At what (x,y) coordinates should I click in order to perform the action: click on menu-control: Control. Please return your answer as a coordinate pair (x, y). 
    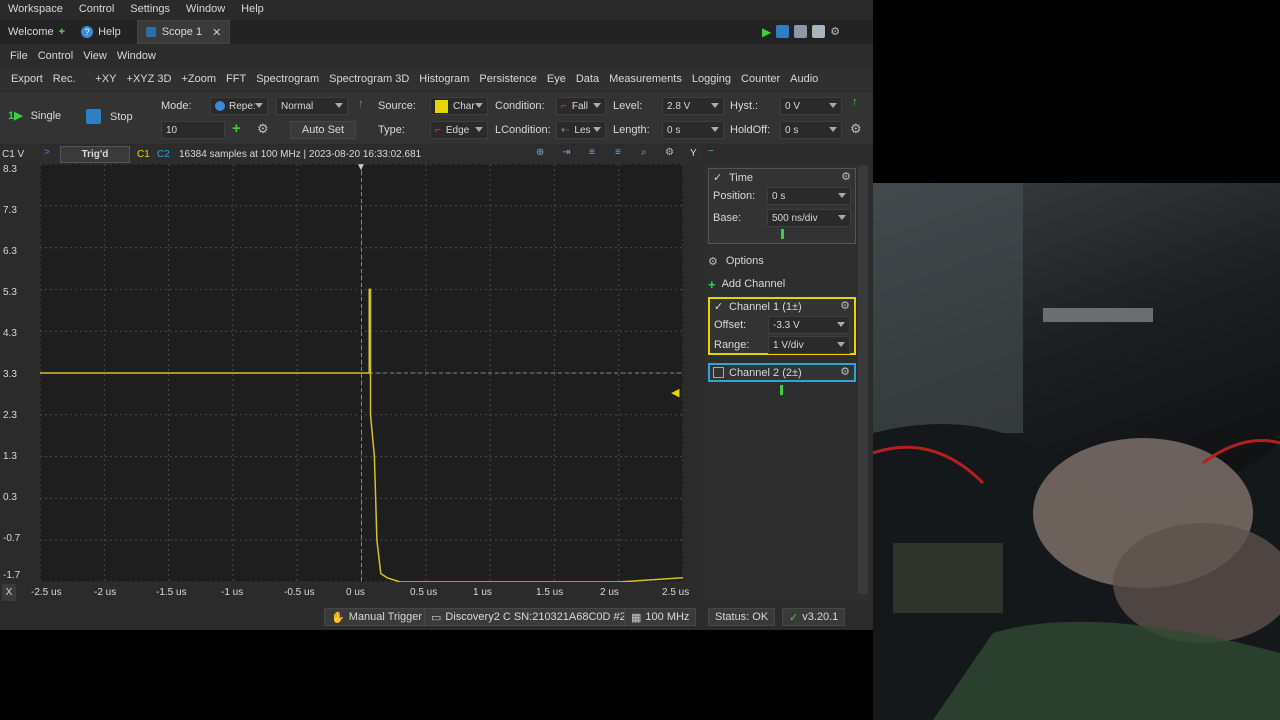
    Looking at the image, I should click on (96, 9).